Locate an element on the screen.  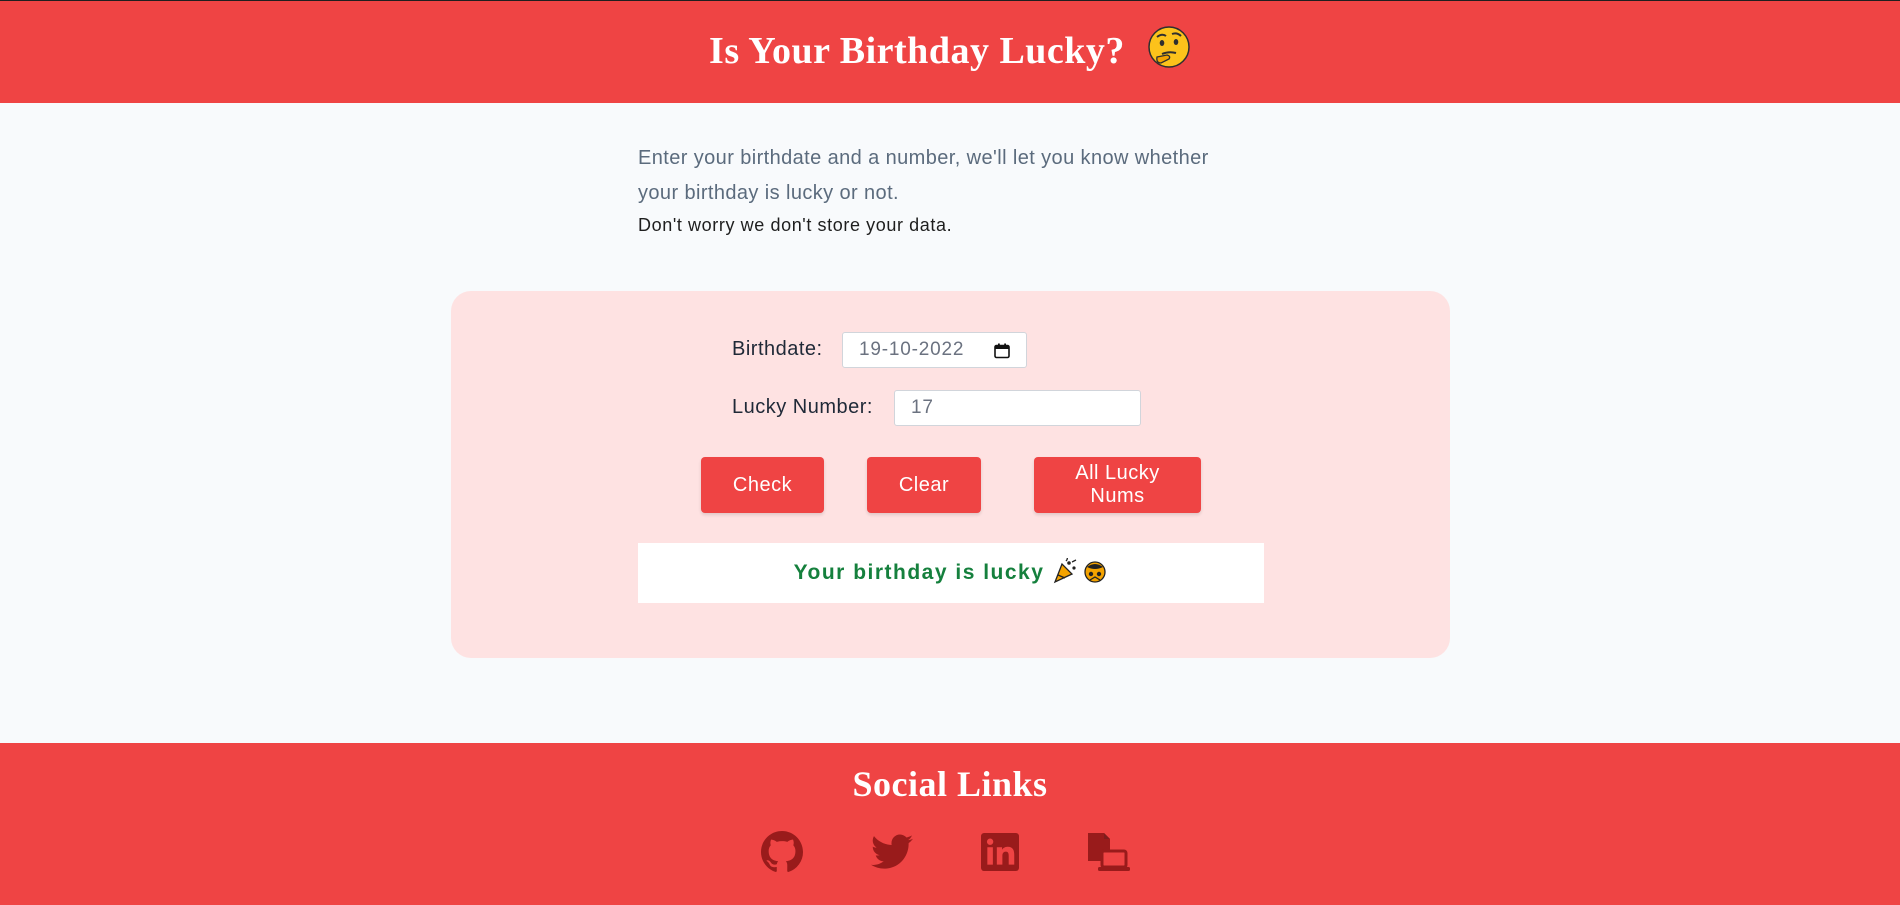
result-message: Your birthday is lucky is located at coordinates (919, 572).